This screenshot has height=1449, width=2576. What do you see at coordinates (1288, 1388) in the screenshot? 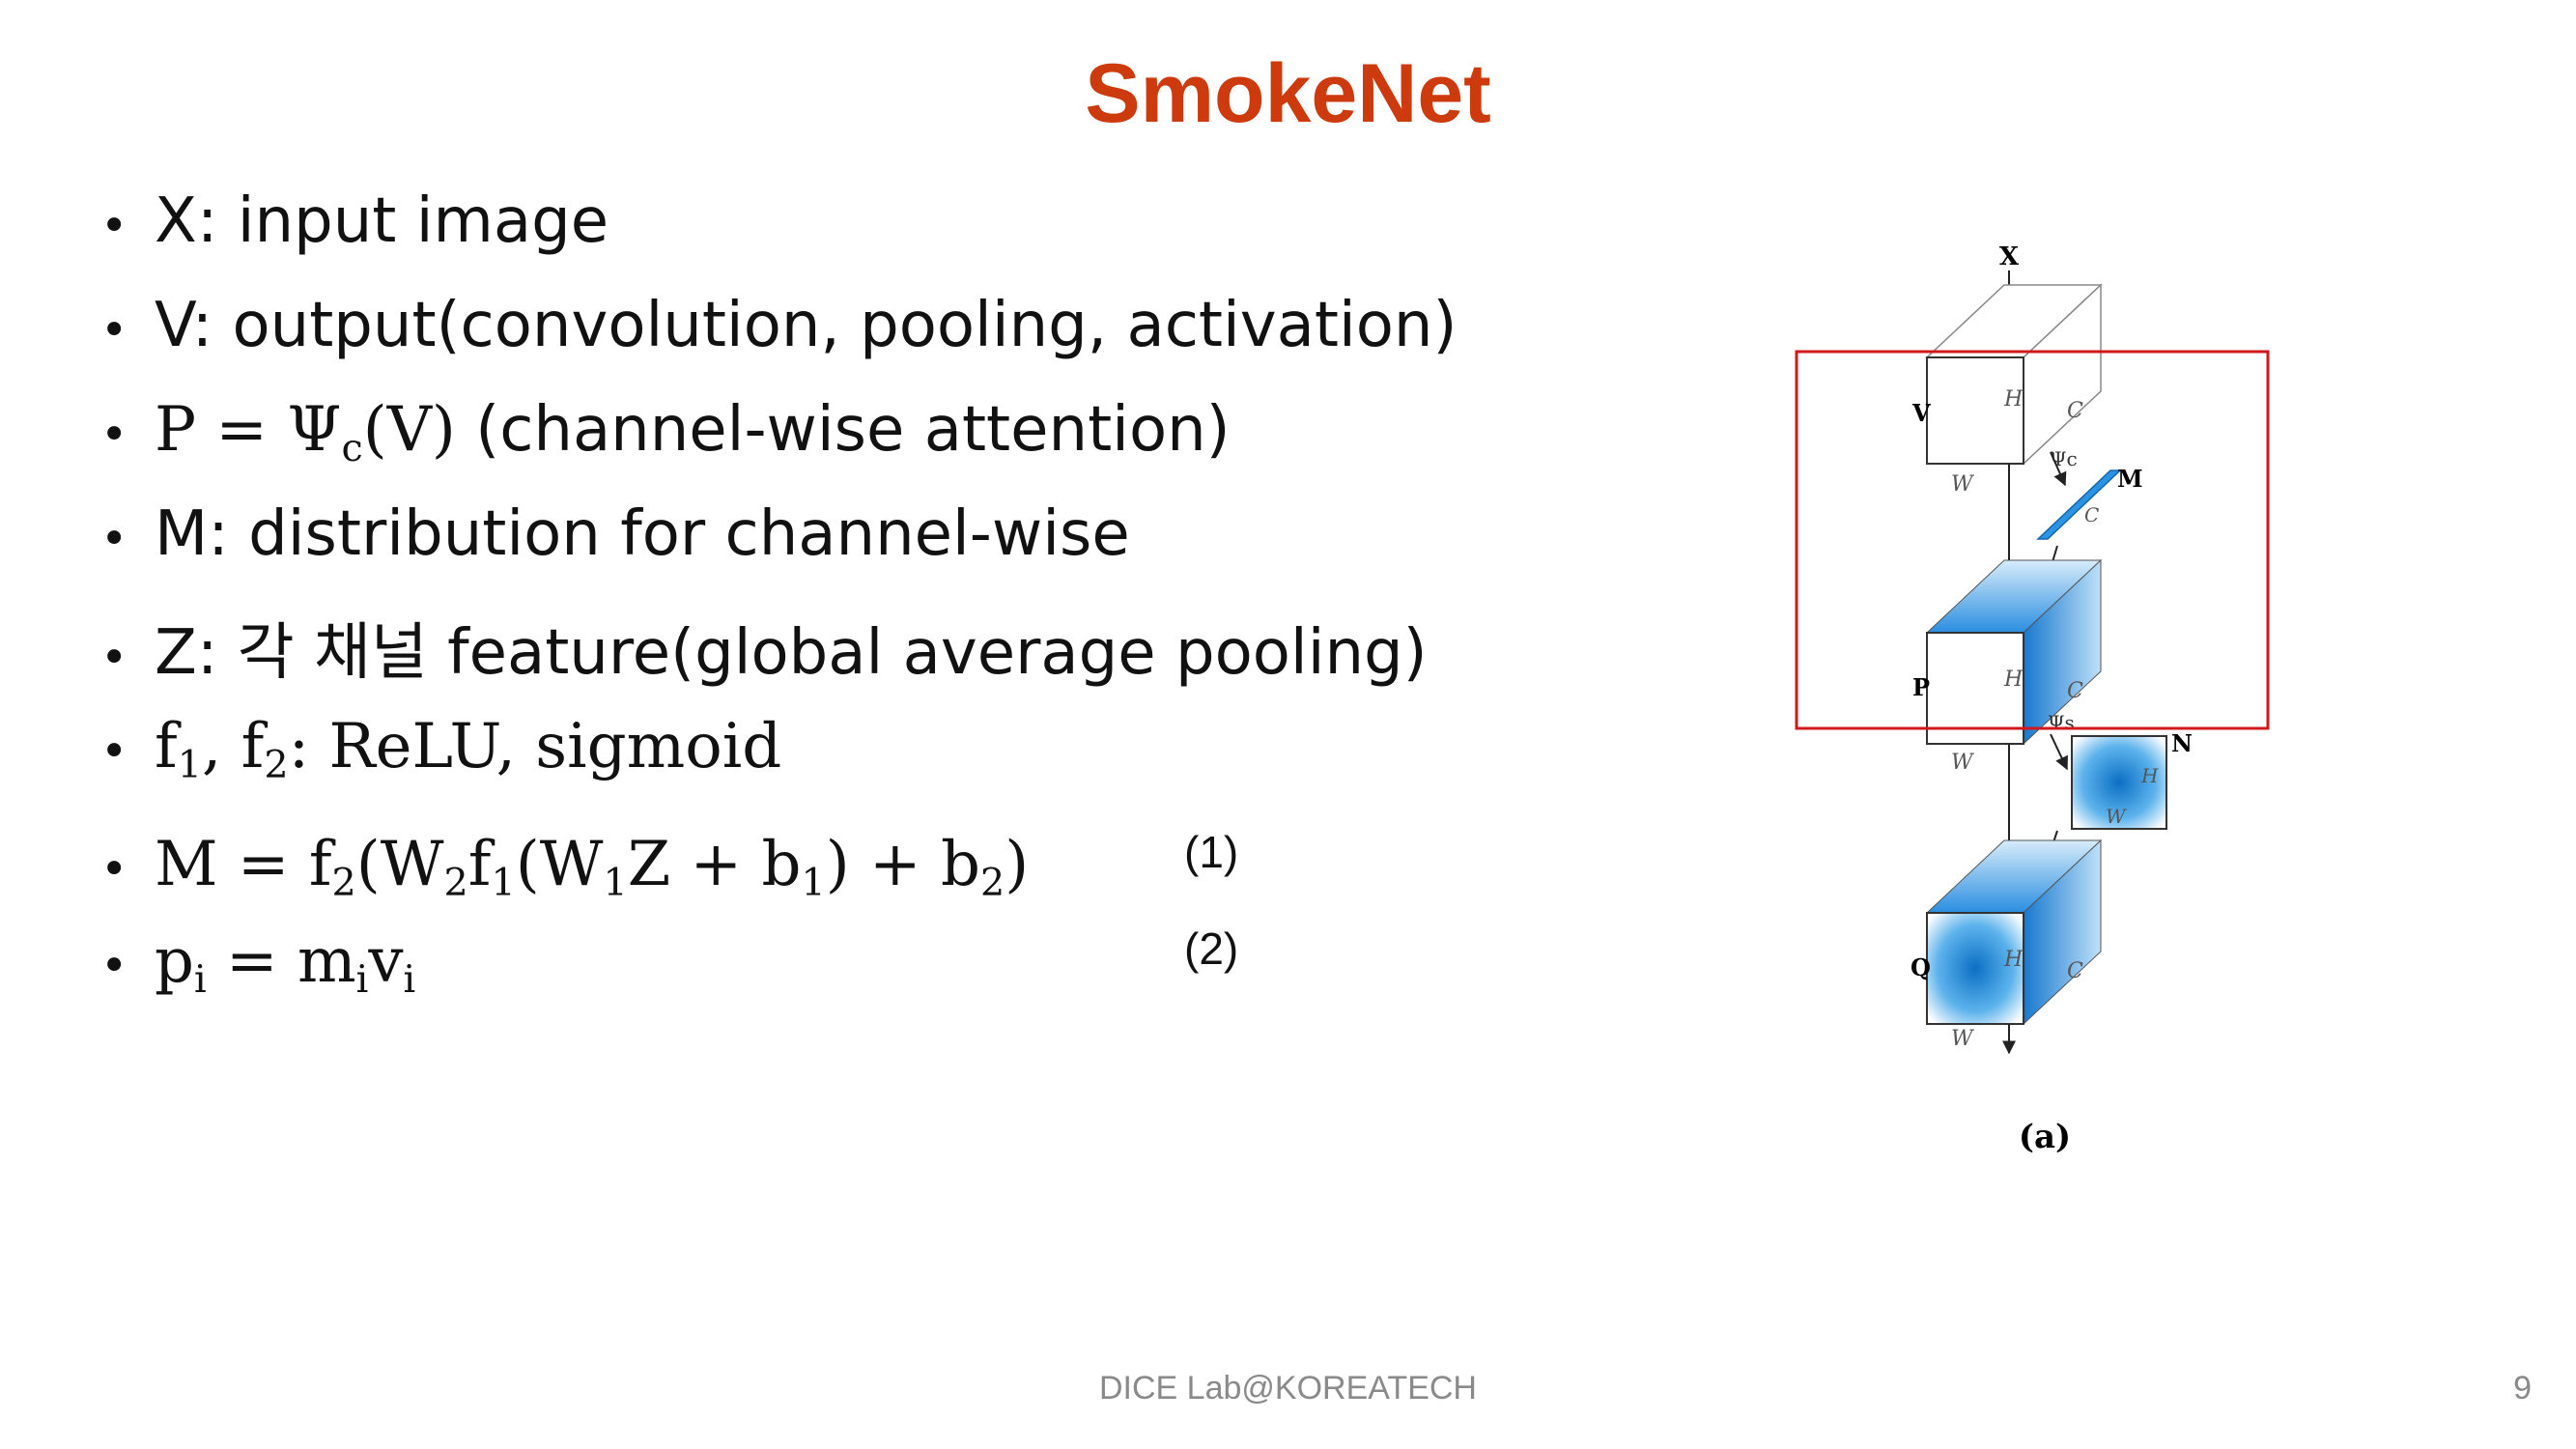
I see `footer-text: DICE Lab@KOREATECH` at bounding box center [1288, 1388].